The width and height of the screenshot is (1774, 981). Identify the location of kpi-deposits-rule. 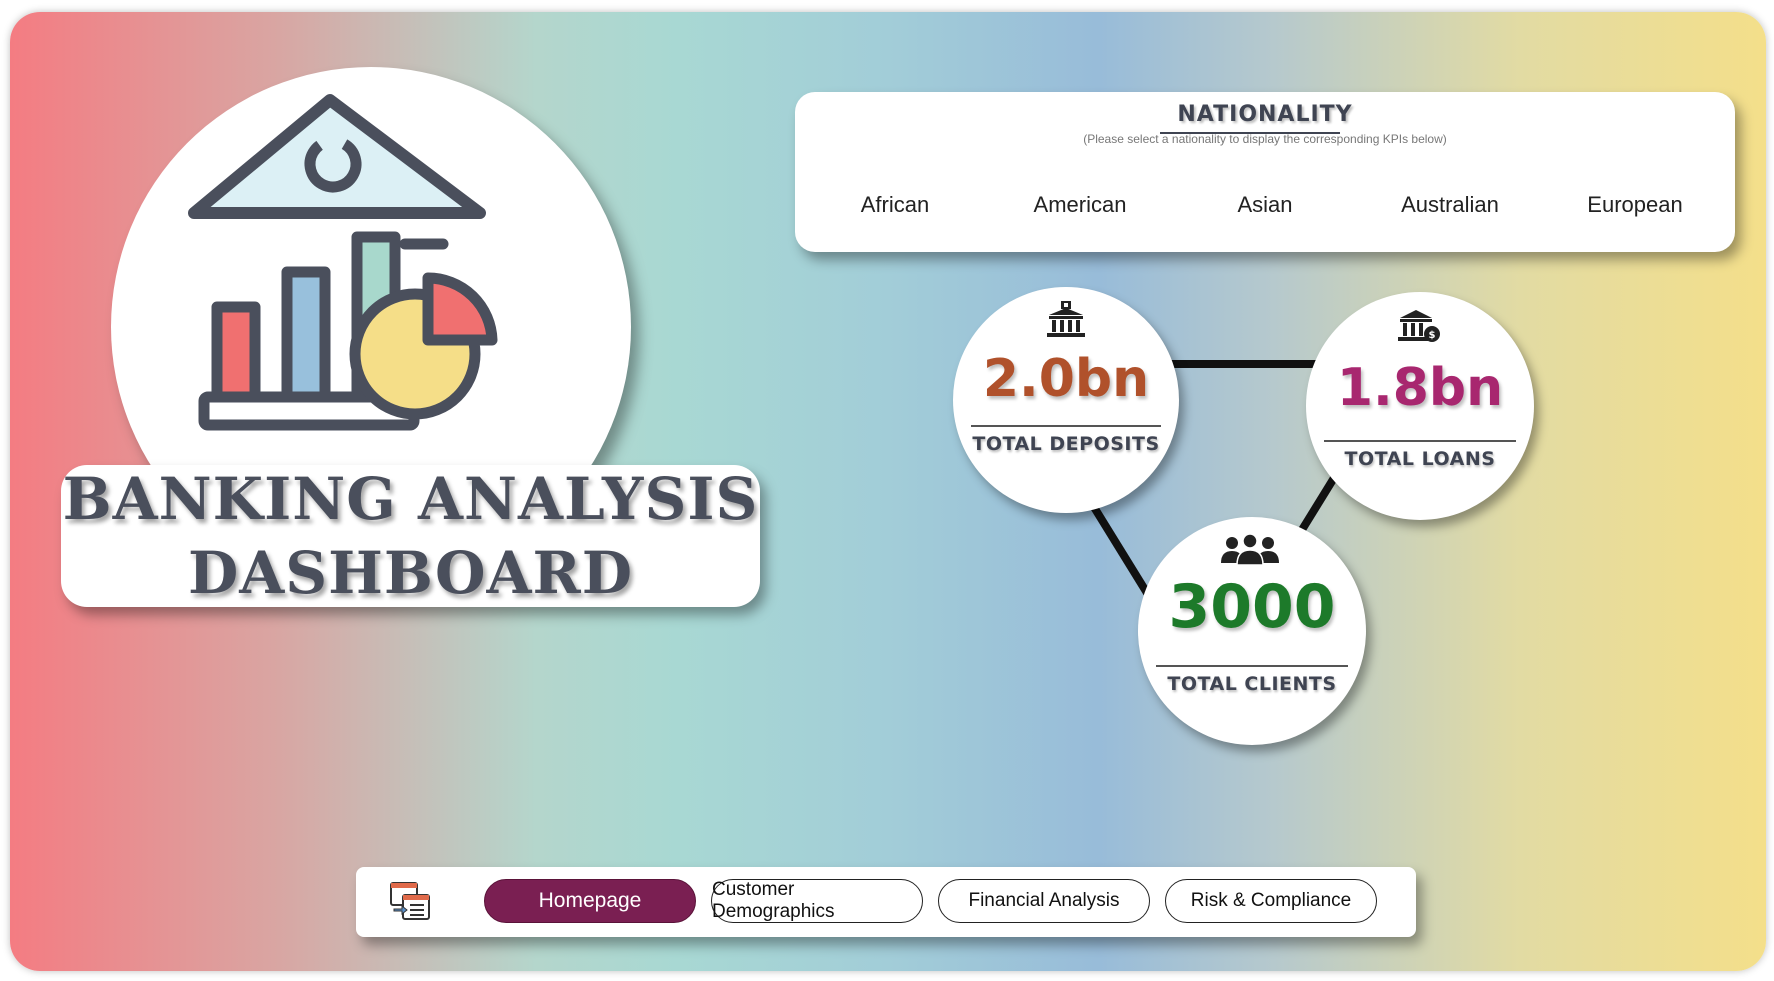
(1066, 426).